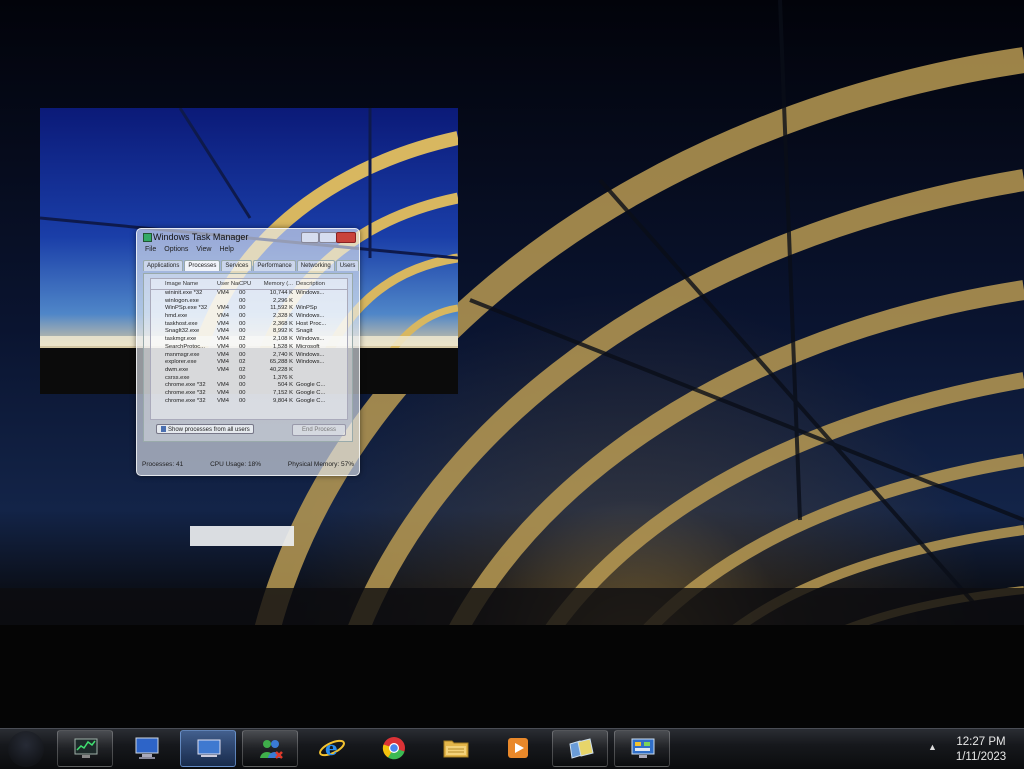 The width and height of the screenshot is (1024, 769). What do you see at coordinates (249, 332) in the screenshot?
I see `table-row: SnagIt32.exe VM4 00 8,992 K Snagit` at bounding box center [249, 332].